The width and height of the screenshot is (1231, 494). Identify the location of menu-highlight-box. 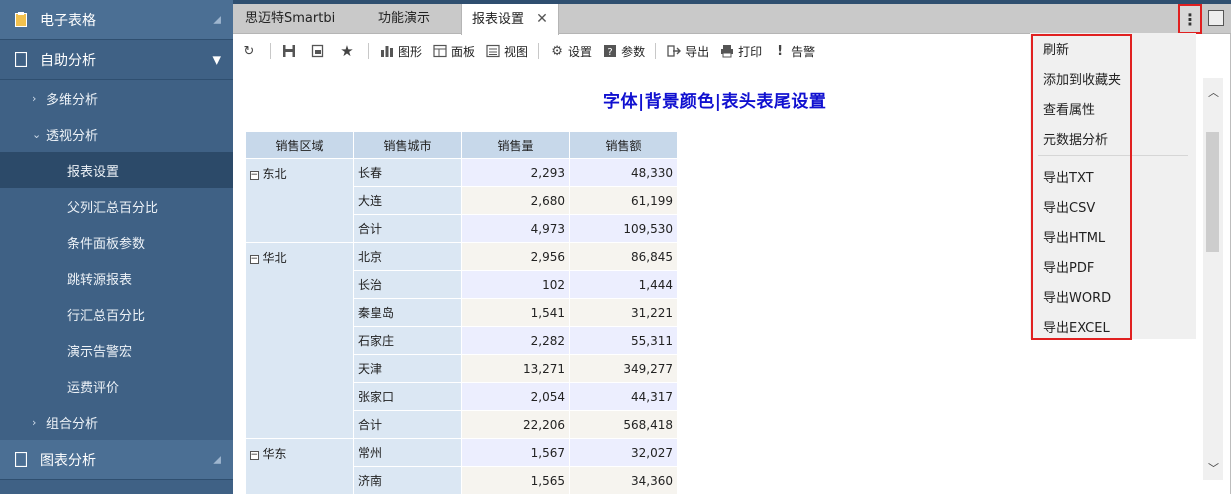
(1081, 187).